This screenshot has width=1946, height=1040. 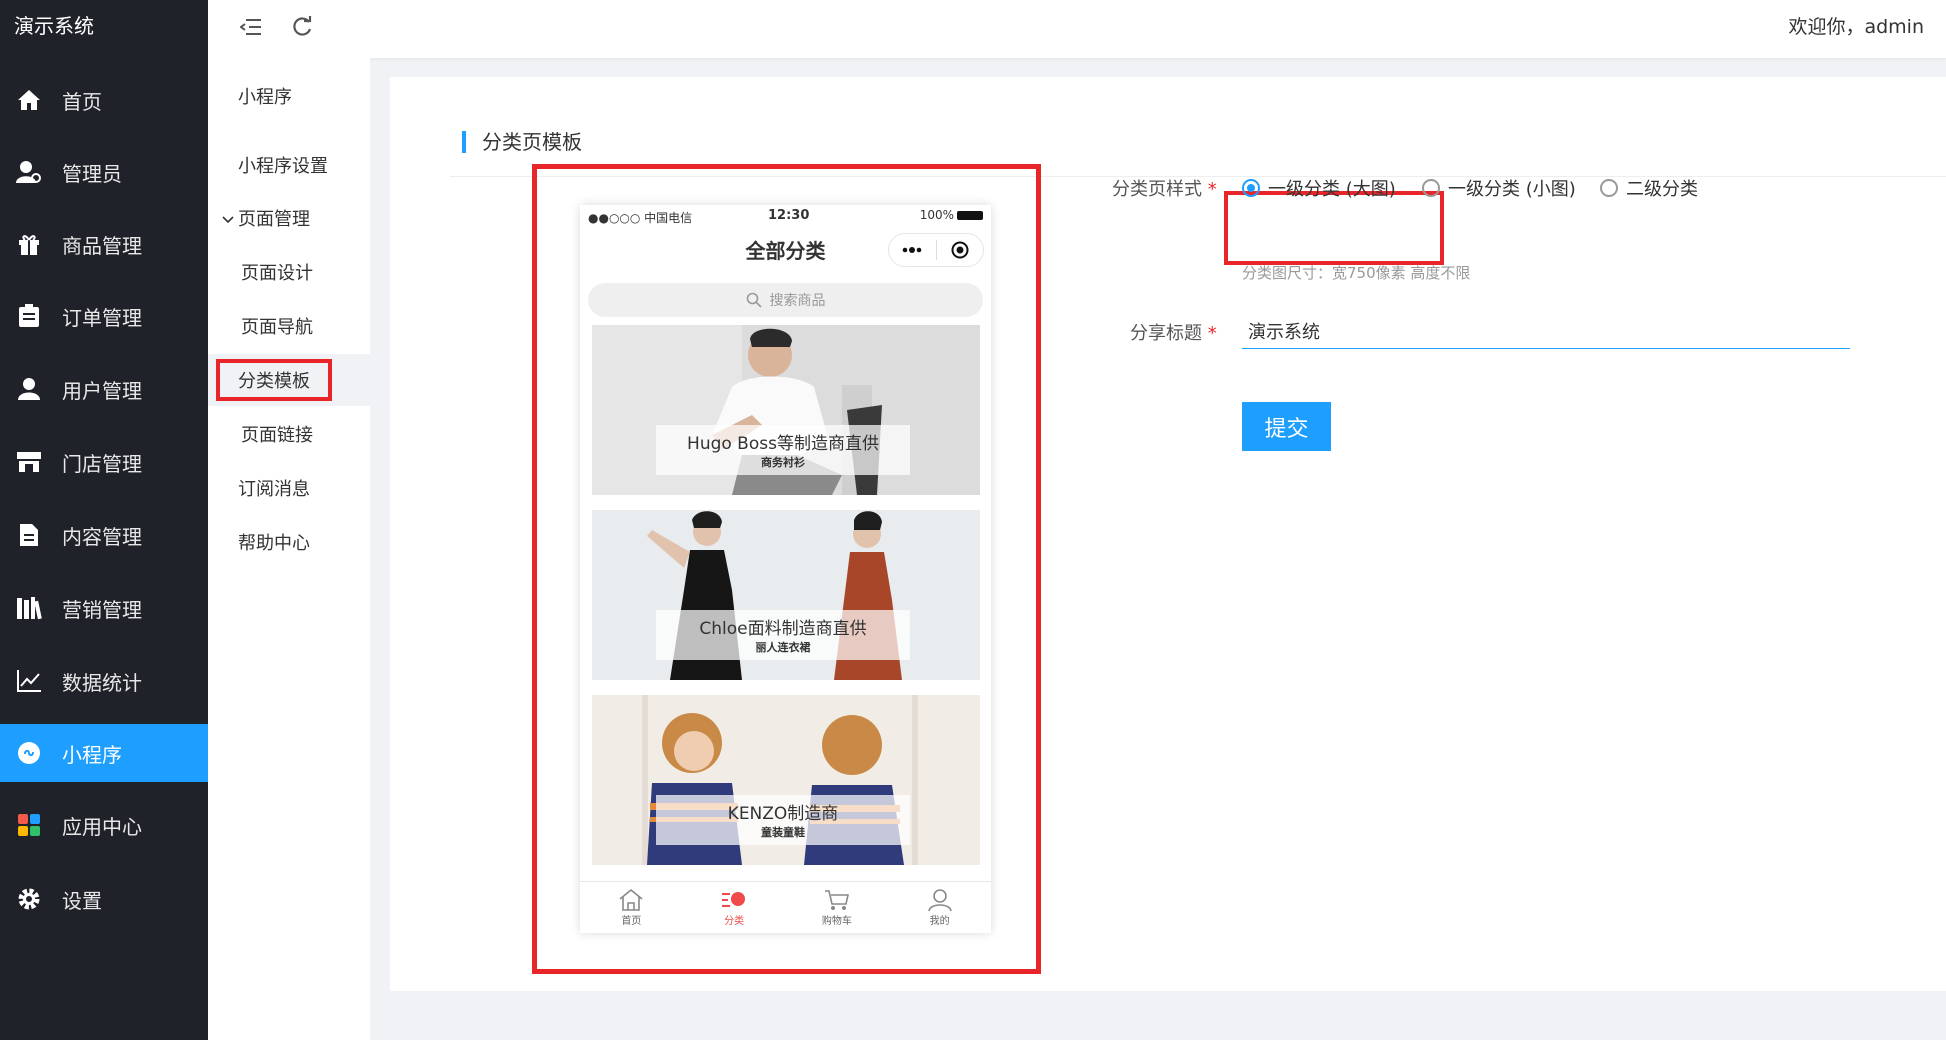 I want to click on phone-tab-bar: 首页 分类 购物车 我的, so click(x=785, y=907).